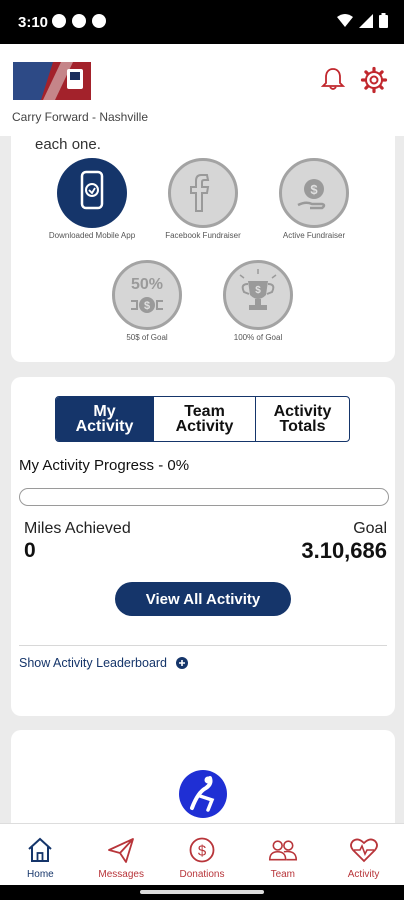 This screenshot has height=900, width=404. Describe the element at coordinates (203, 193) in the screenshot. I see `facebook-icon` at that location.